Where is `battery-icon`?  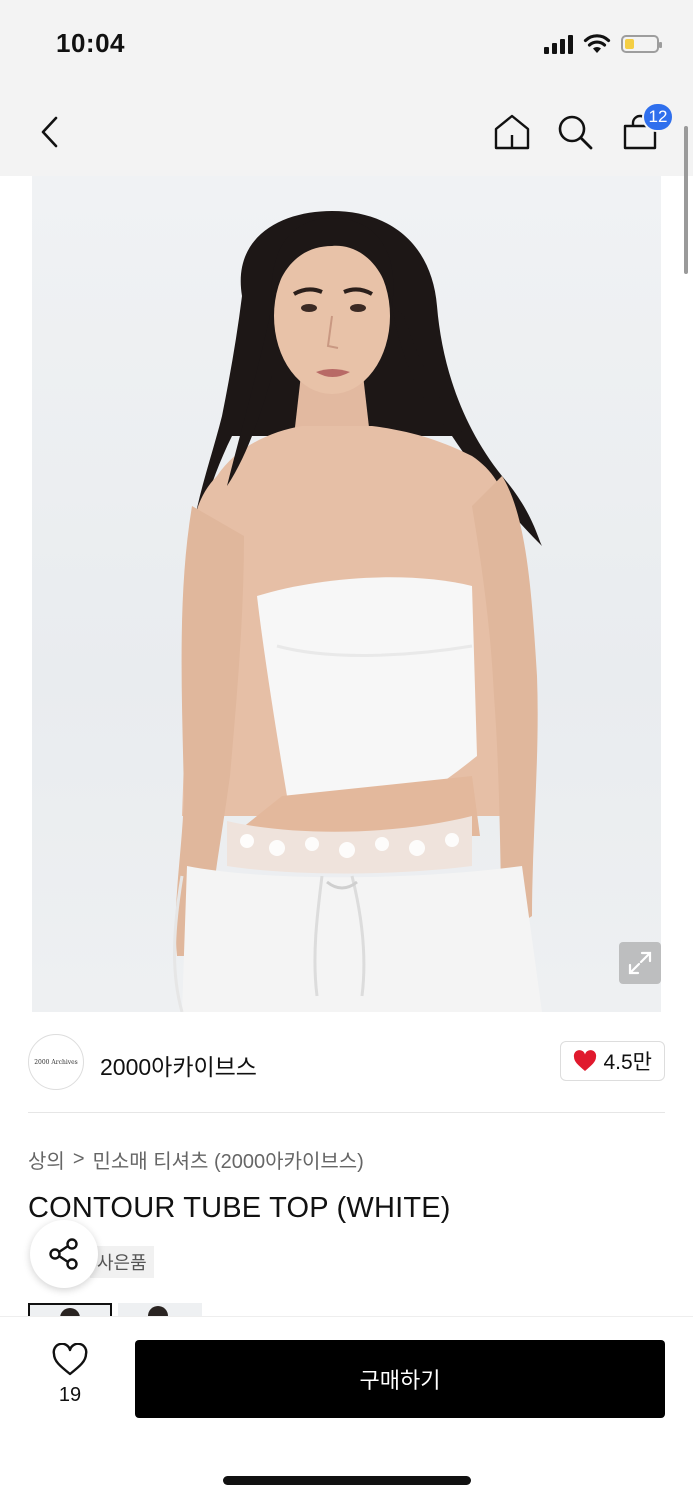
battery-icon is located at coordinates (641, 44).